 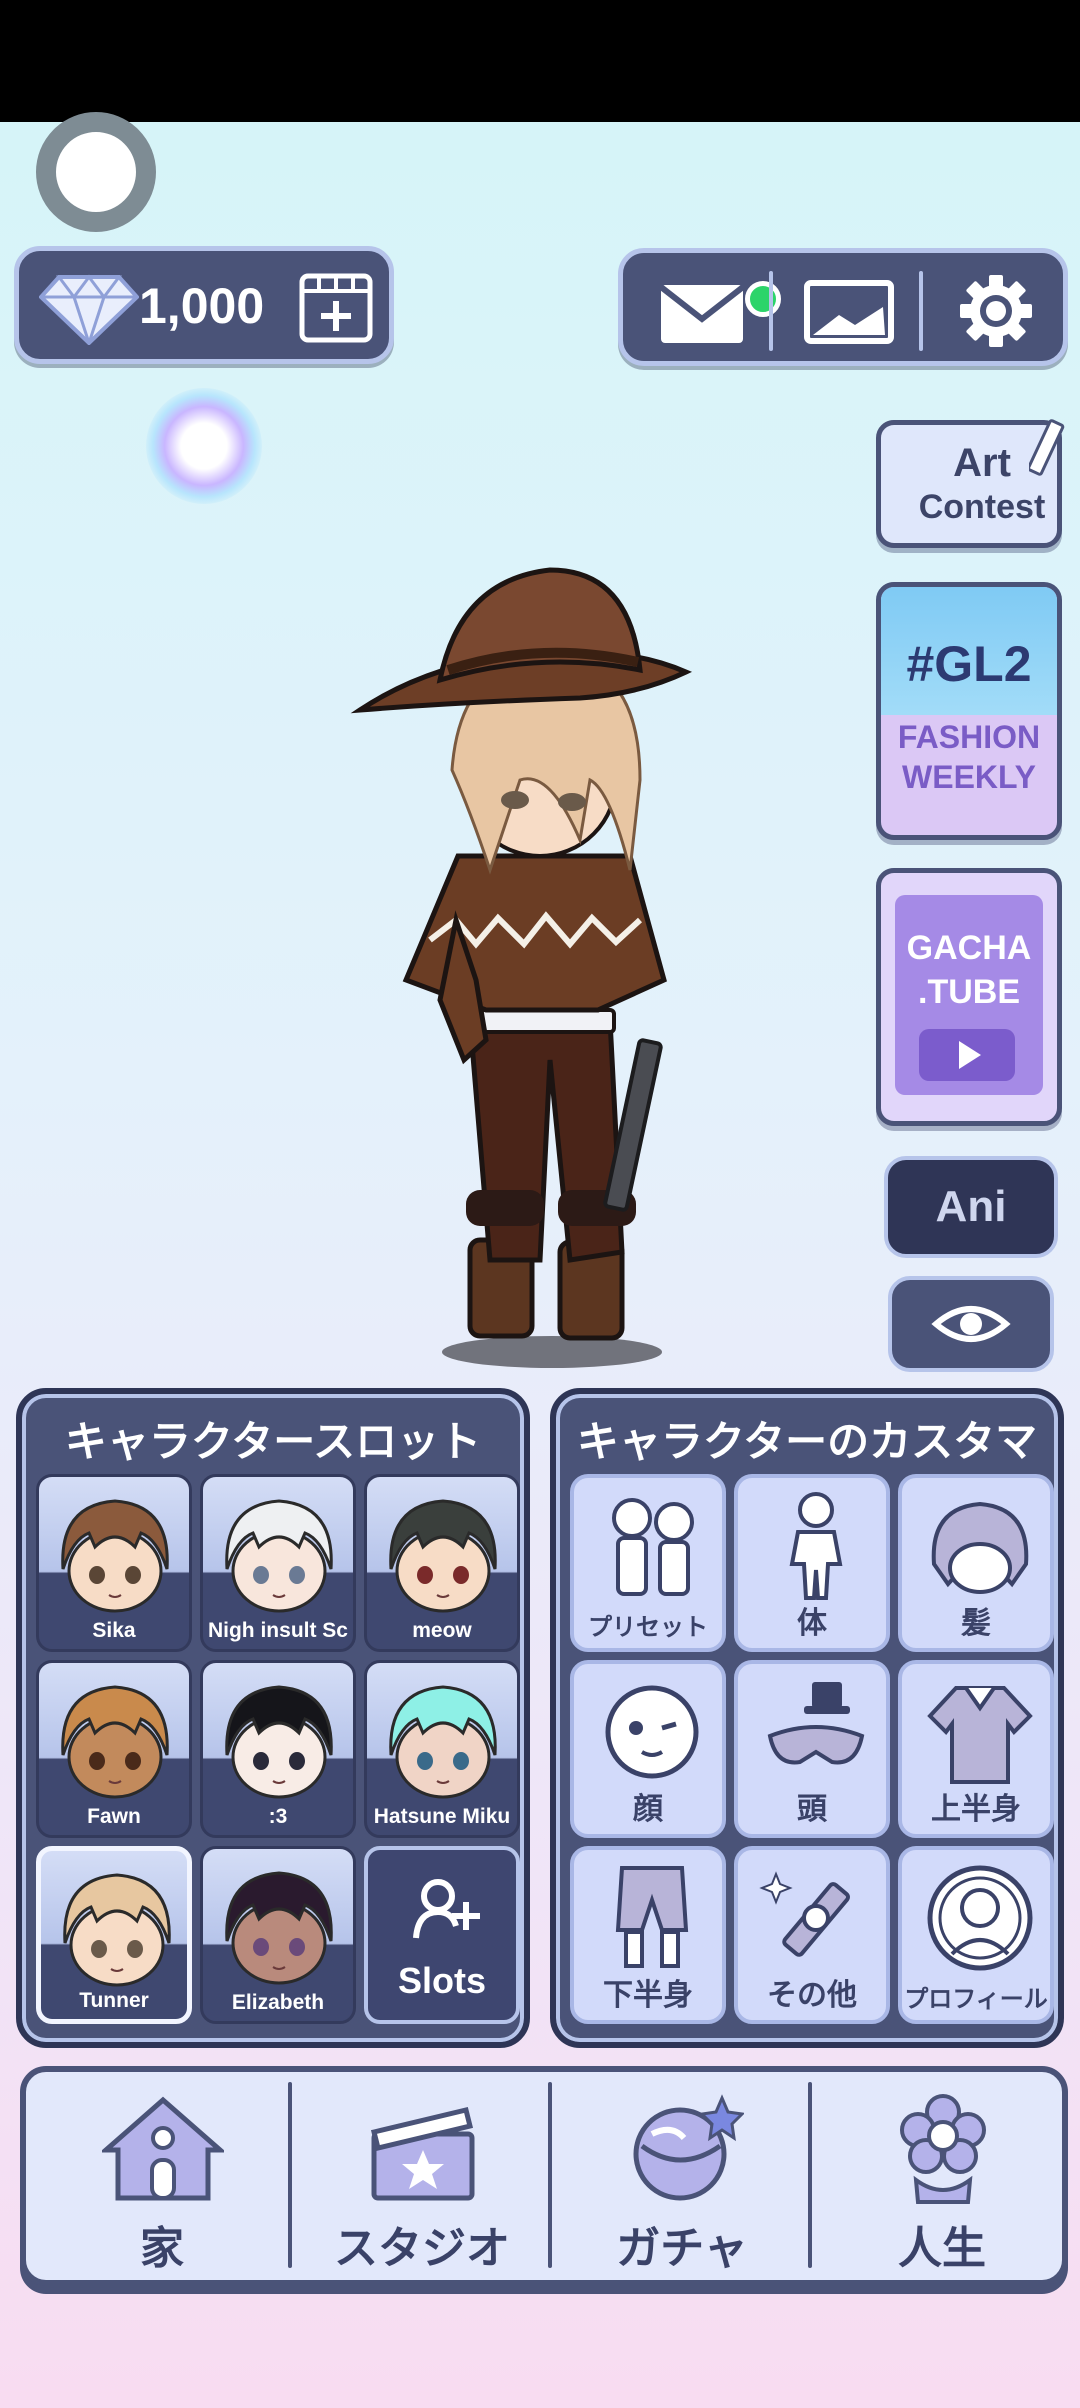 I want to click on character-slot: Hatsune Miku, so click(x=442, y=1749).